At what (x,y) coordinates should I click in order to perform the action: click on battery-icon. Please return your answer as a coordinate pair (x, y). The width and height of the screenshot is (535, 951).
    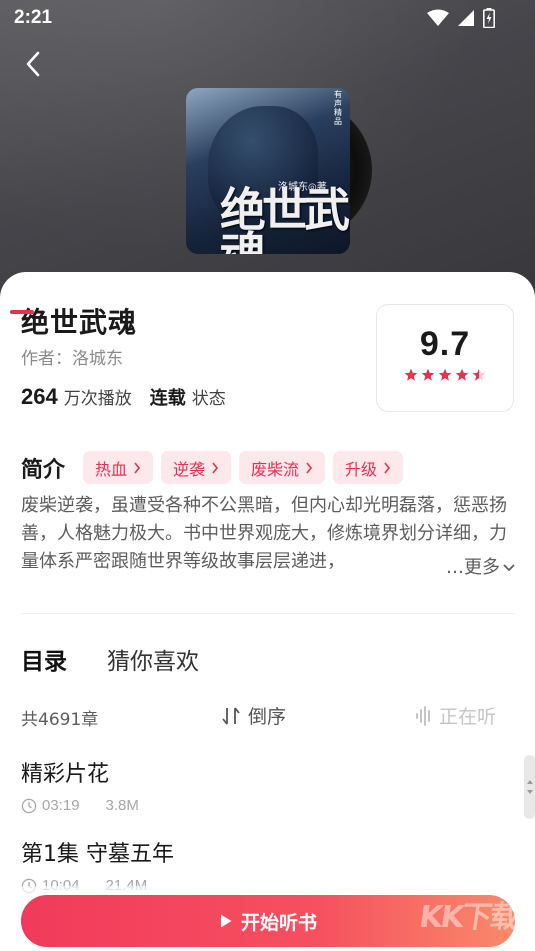
    Looking at the image, I should click on (489, 18).